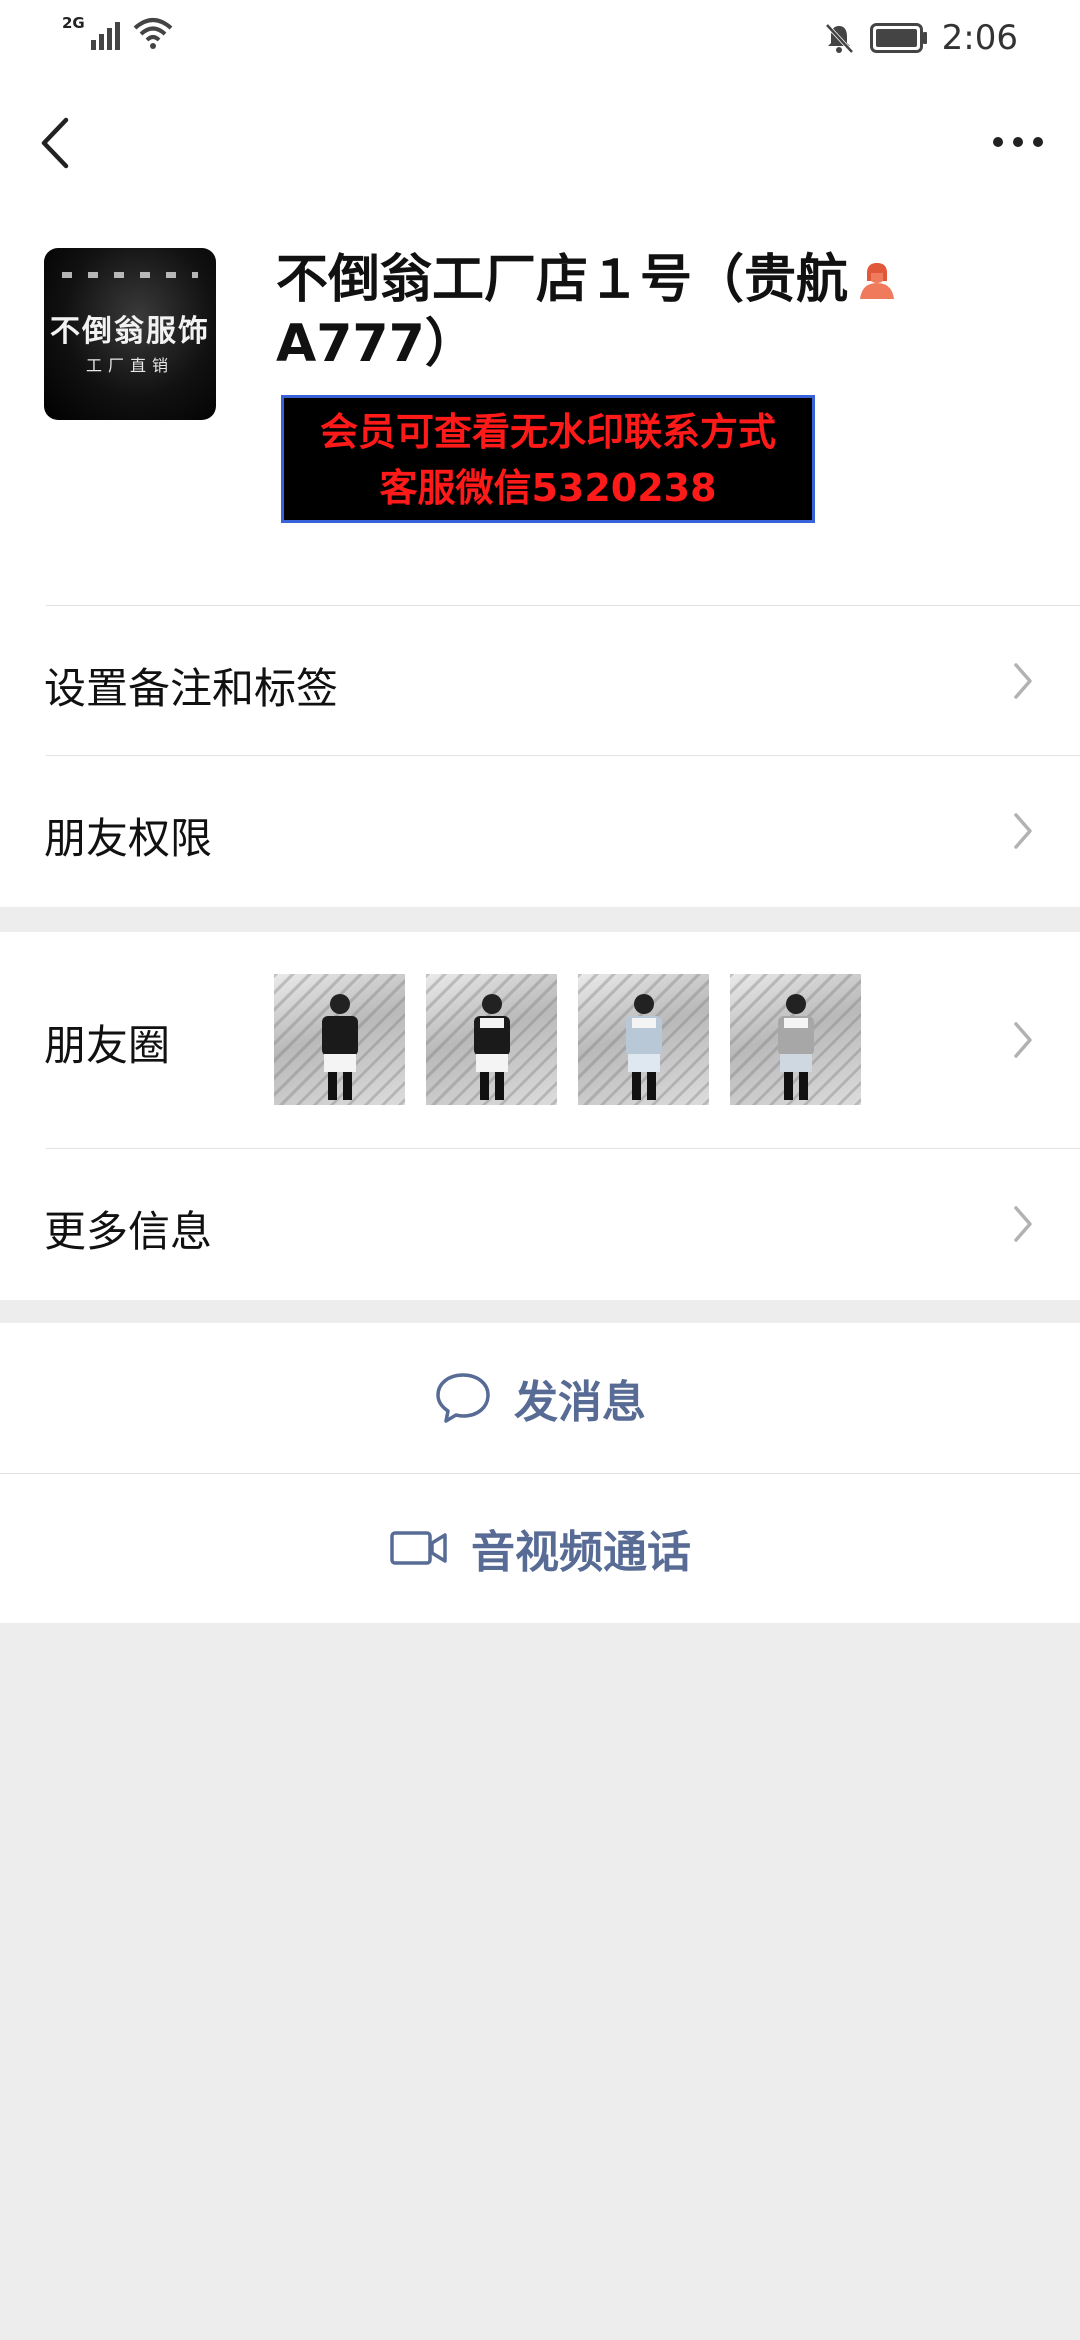 This screenshot has width=1080, height=2340. I want to click on row-remarks-tags: 设置备注和标签, so click(540, 680).